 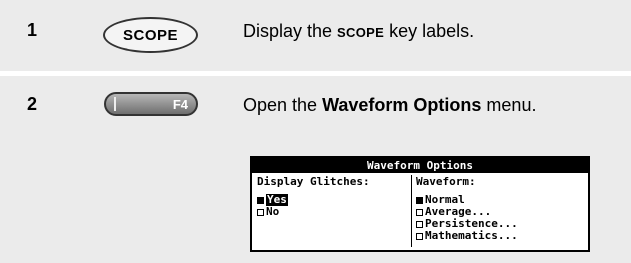 What do you see at coordinates (402, 105) in the screenshot?
I see `step-text-bold: Waveform Options` at bounding box center [402, 105].